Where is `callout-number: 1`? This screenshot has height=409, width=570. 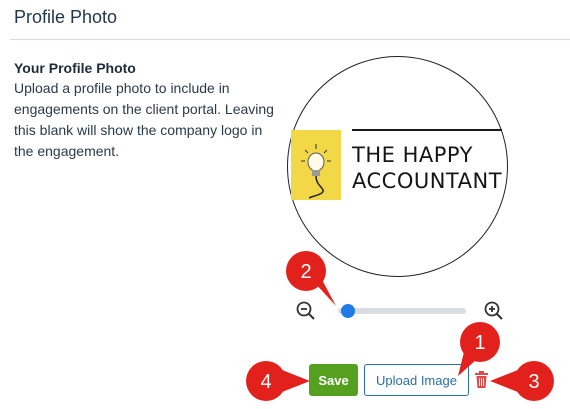 callout-number: 1 is located at coordinates (479, 343).